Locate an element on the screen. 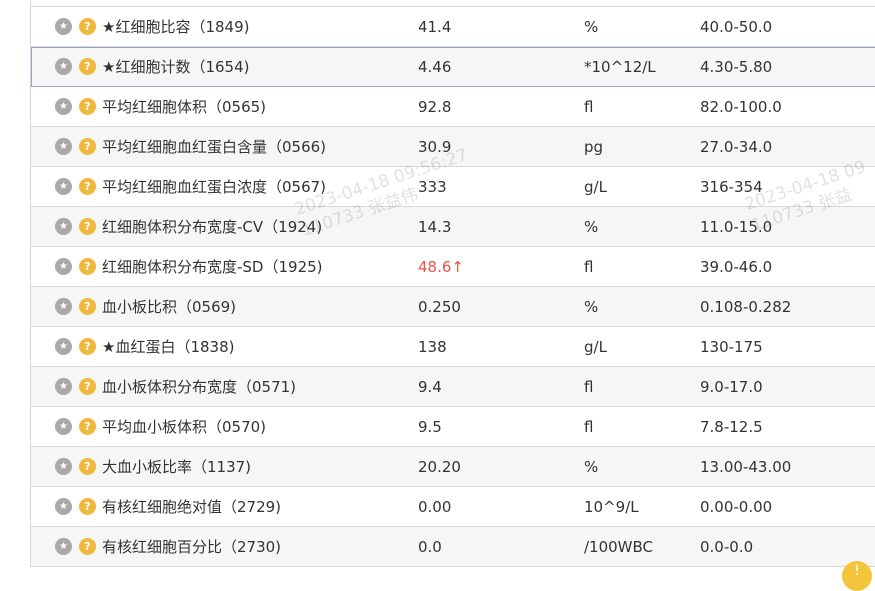 This screenshot has height=591, width=875. item-name-cell: ★ ? 平均红细胞血红蛋白含量（0566) is located at coordinates (230, 146).